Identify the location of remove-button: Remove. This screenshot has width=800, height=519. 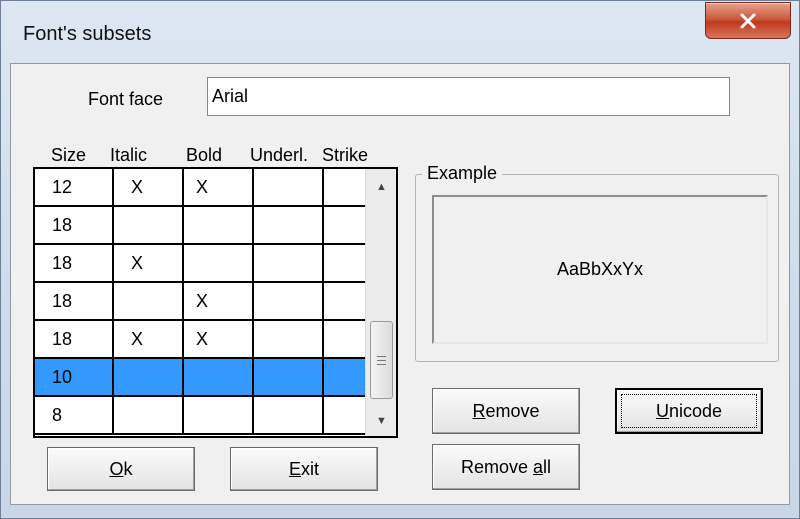
(506, 411).